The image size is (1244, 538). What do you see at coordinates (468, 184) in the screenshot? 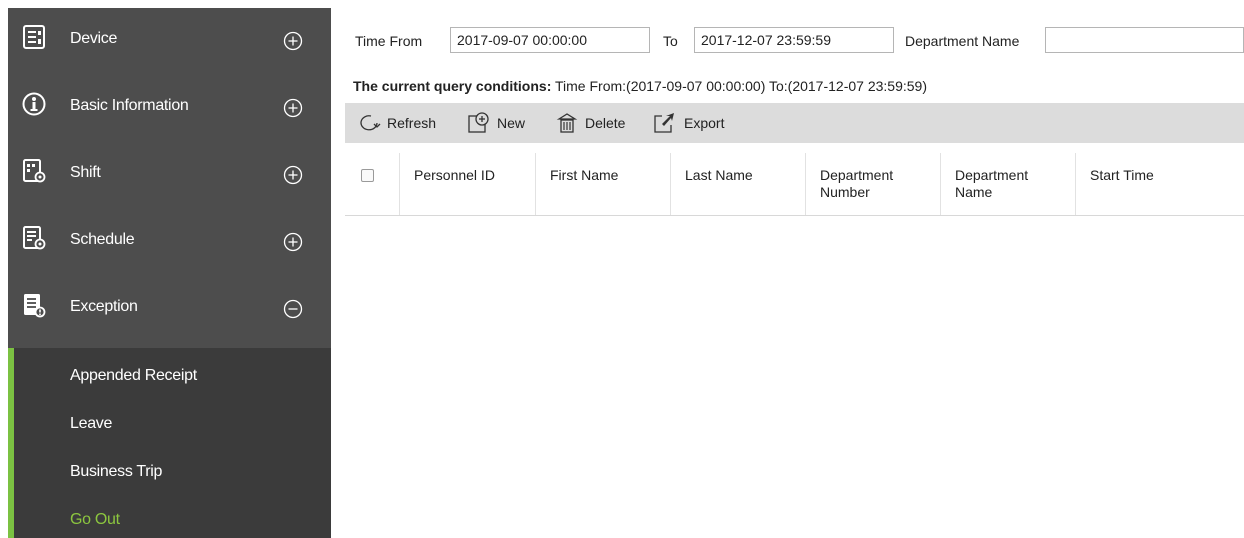
I see `column-personnel-id: Personnel ID` at bounding box center [468, 184].